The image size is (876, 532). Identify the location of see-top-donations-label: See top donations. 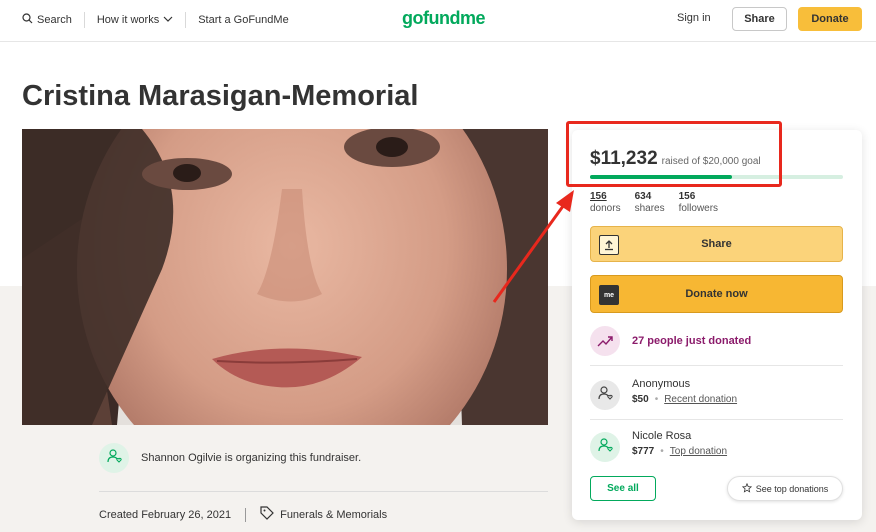
(792, 488).